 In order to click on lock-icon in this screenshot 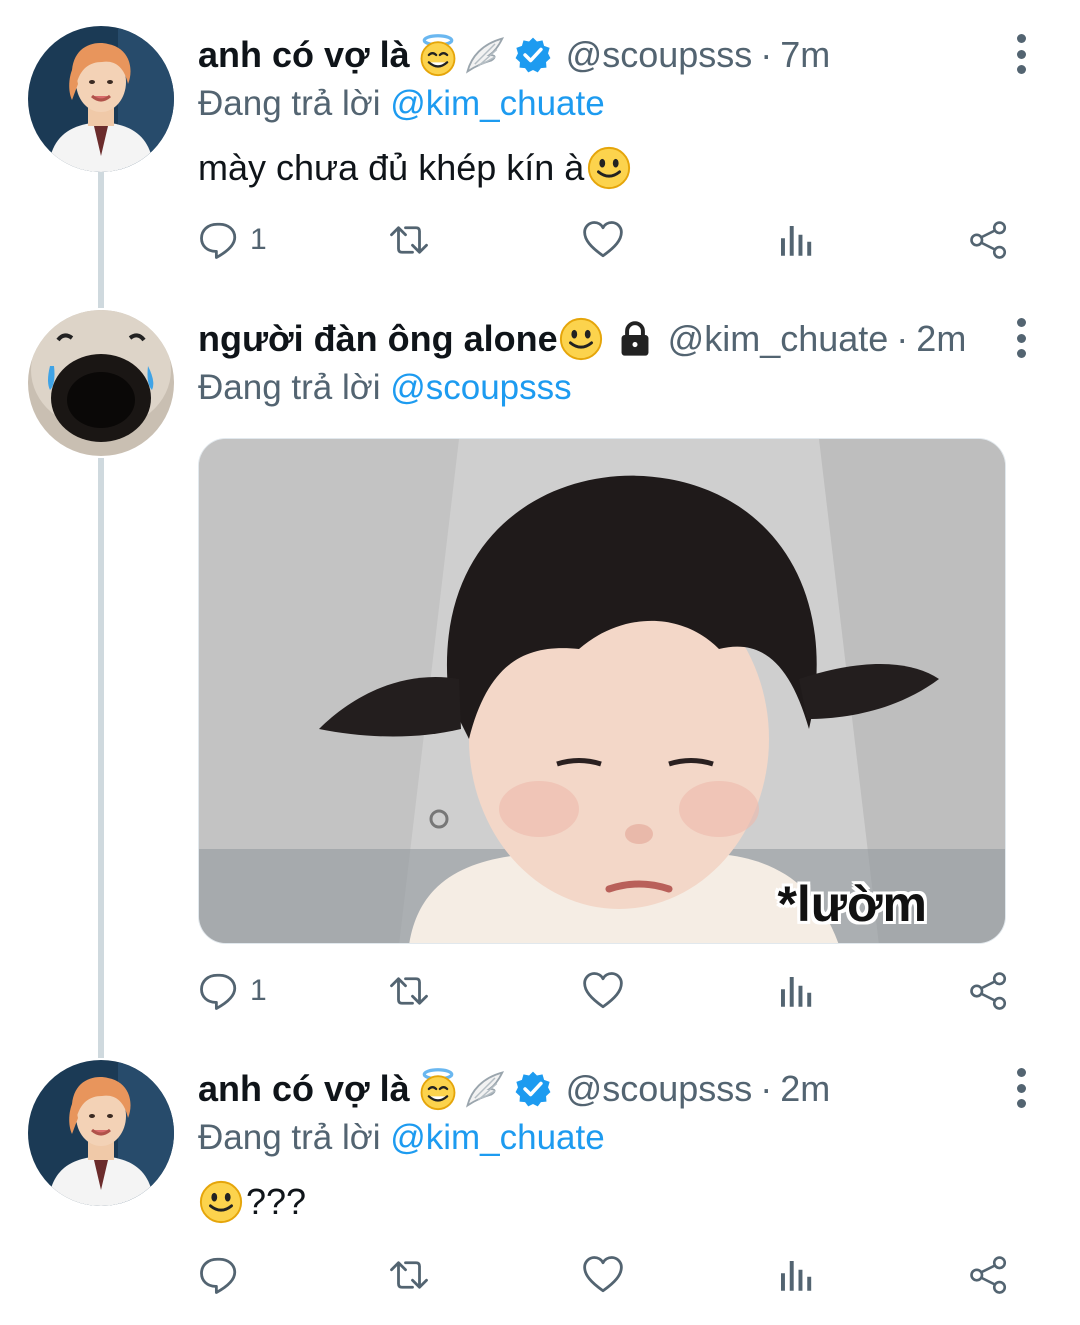, I will do `click(635, 339)`.